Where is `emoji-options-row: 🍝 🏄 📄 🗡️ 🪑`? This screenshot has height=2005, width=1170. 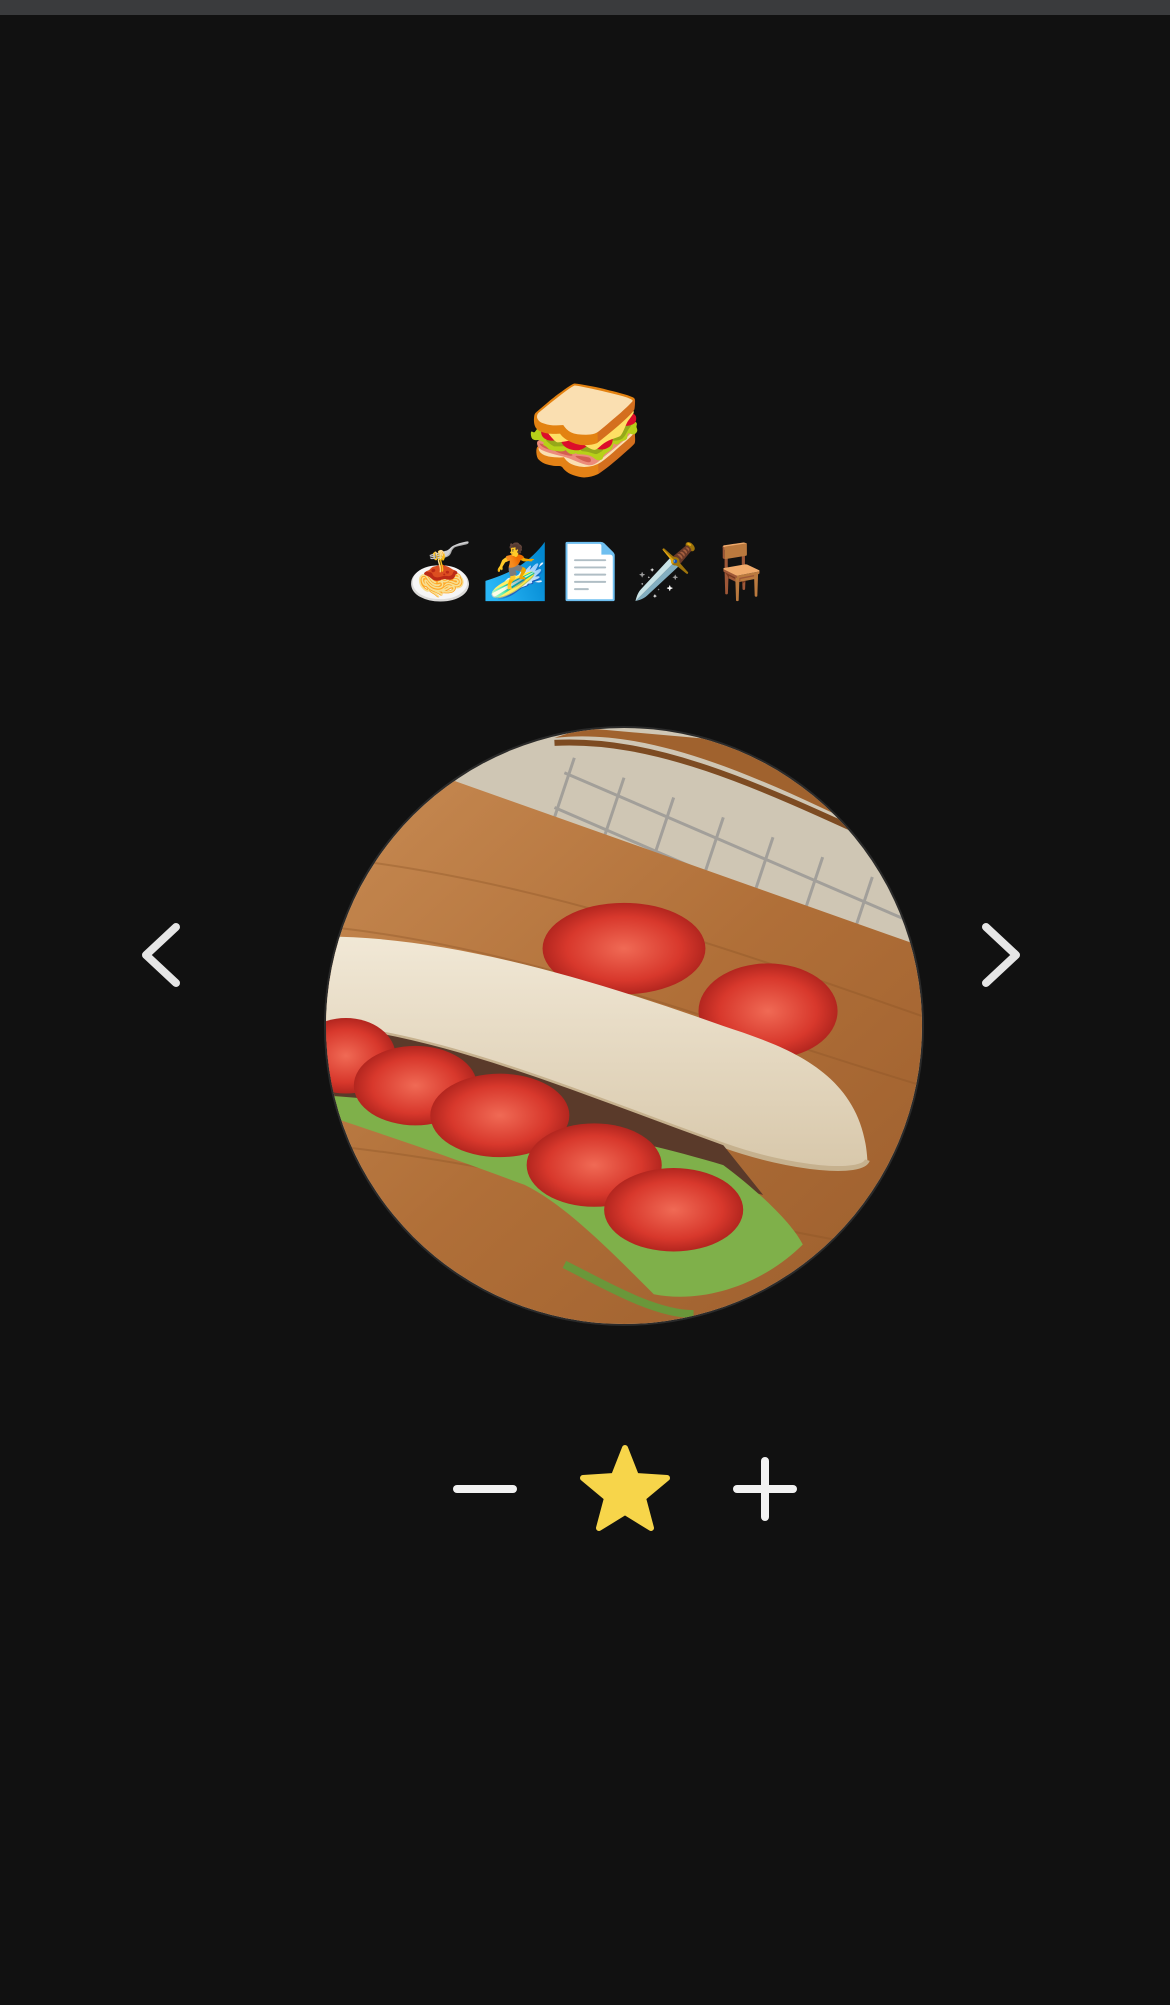
emoji-options-row: 🍝 🏄 📄 🗡️ 🪑 is located at coordinates (585, 571).